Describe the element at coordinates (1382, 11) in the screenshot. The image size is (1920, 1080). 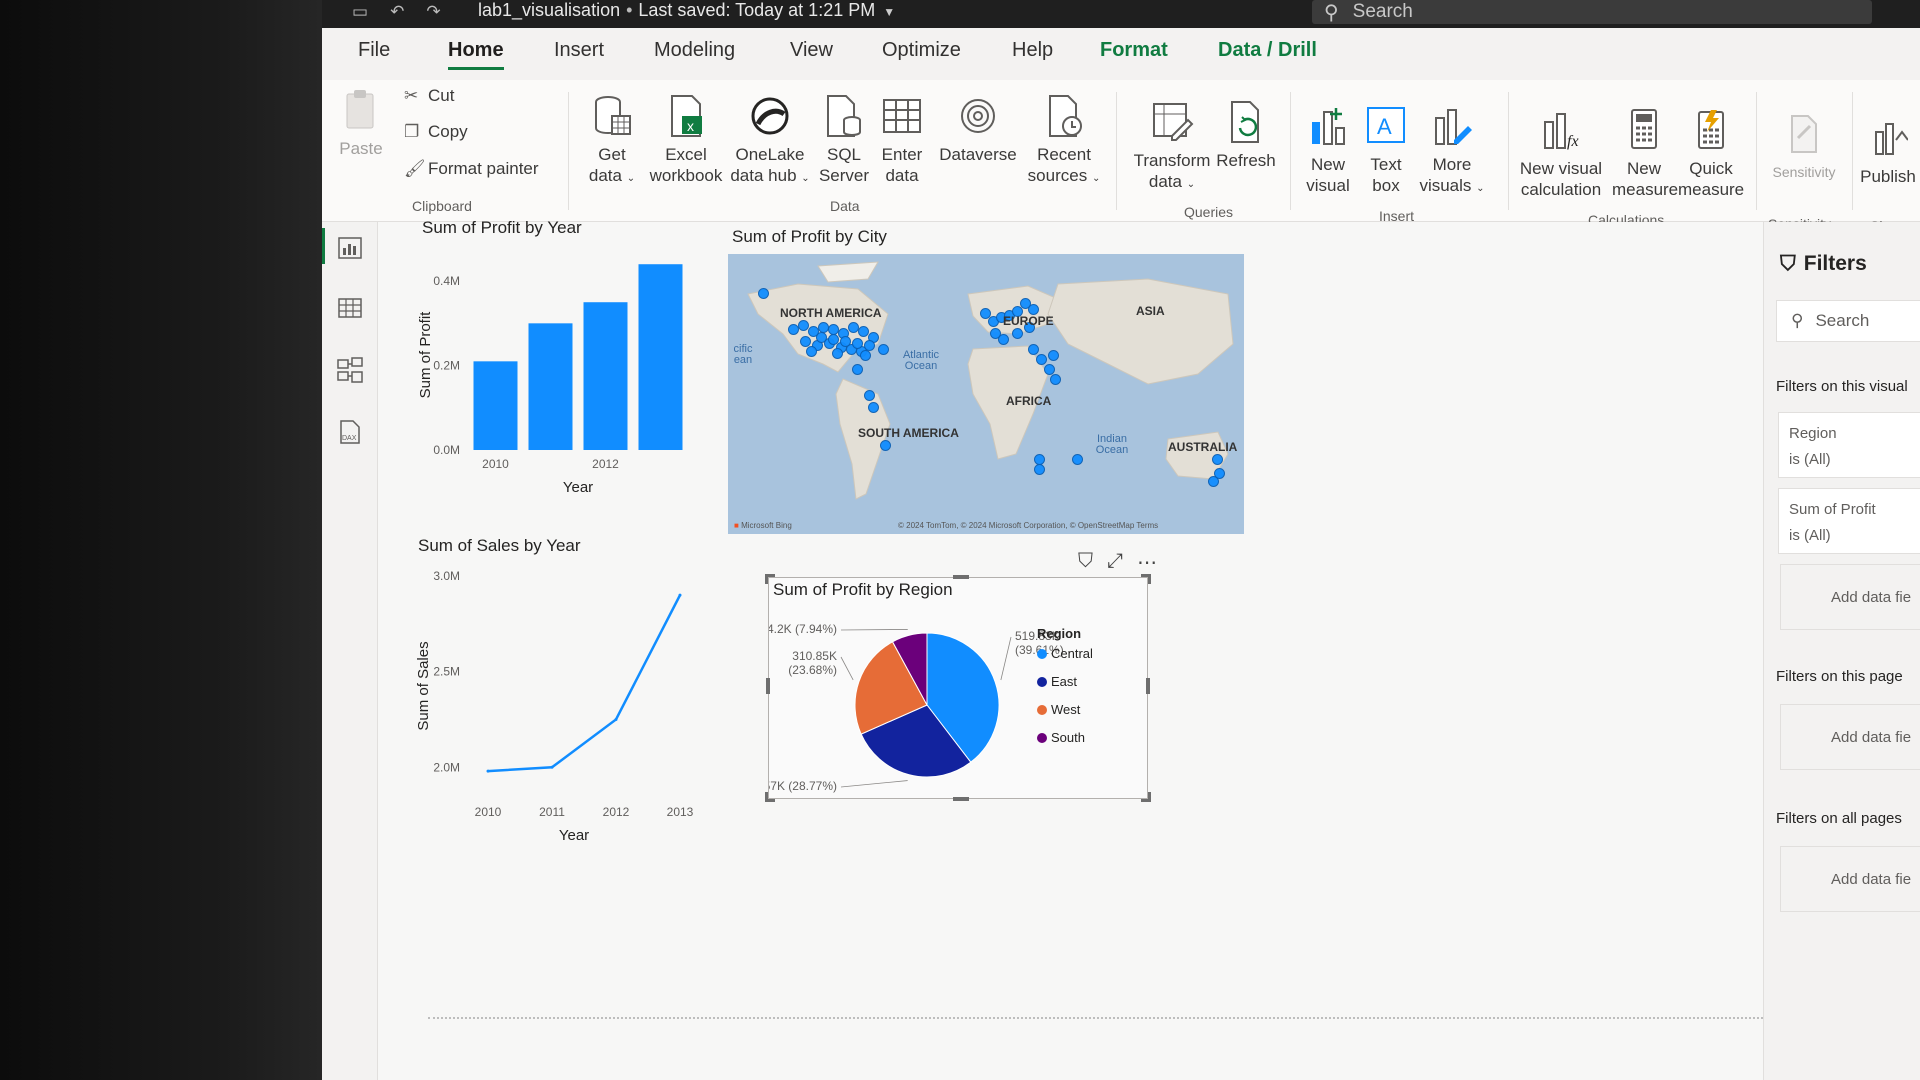
I see `search-placeholder: Search` at that location.